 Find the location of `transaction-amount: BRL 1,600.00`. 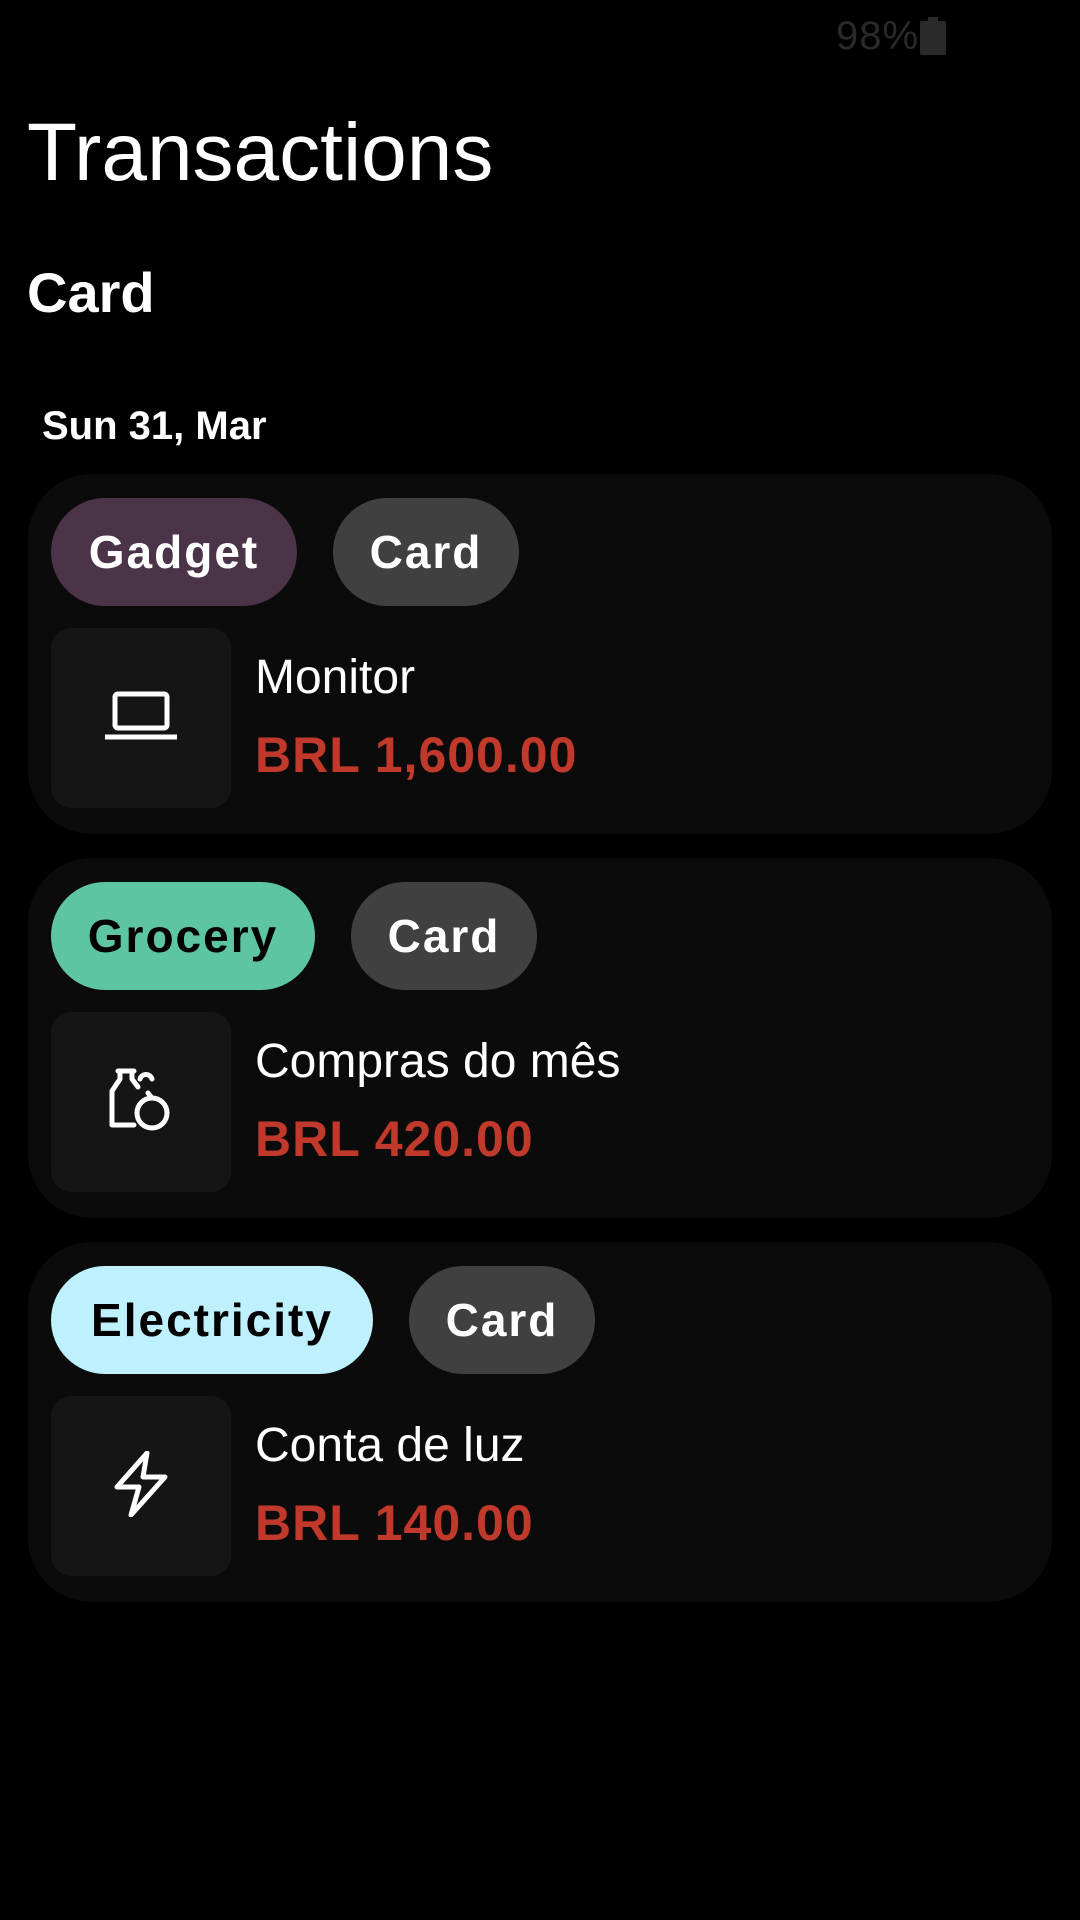

transaction-amount: BRL 1,600.00 is located at coordinates (416, 755).